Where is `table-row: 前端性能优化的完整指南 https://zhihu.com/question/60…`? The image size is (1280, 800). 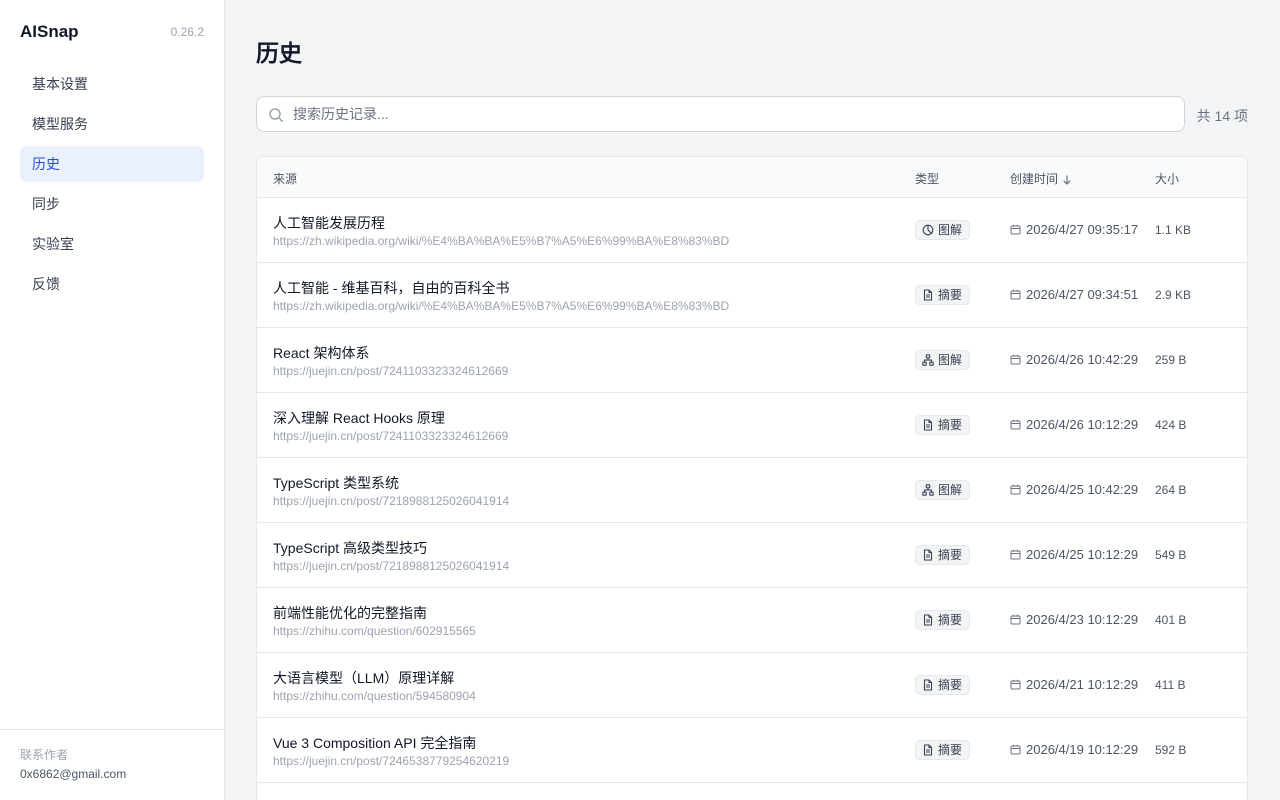 table-row: 前端性能优化的完整指南 https://zhihu.com/question/60… is located at coordinates (752, 620).